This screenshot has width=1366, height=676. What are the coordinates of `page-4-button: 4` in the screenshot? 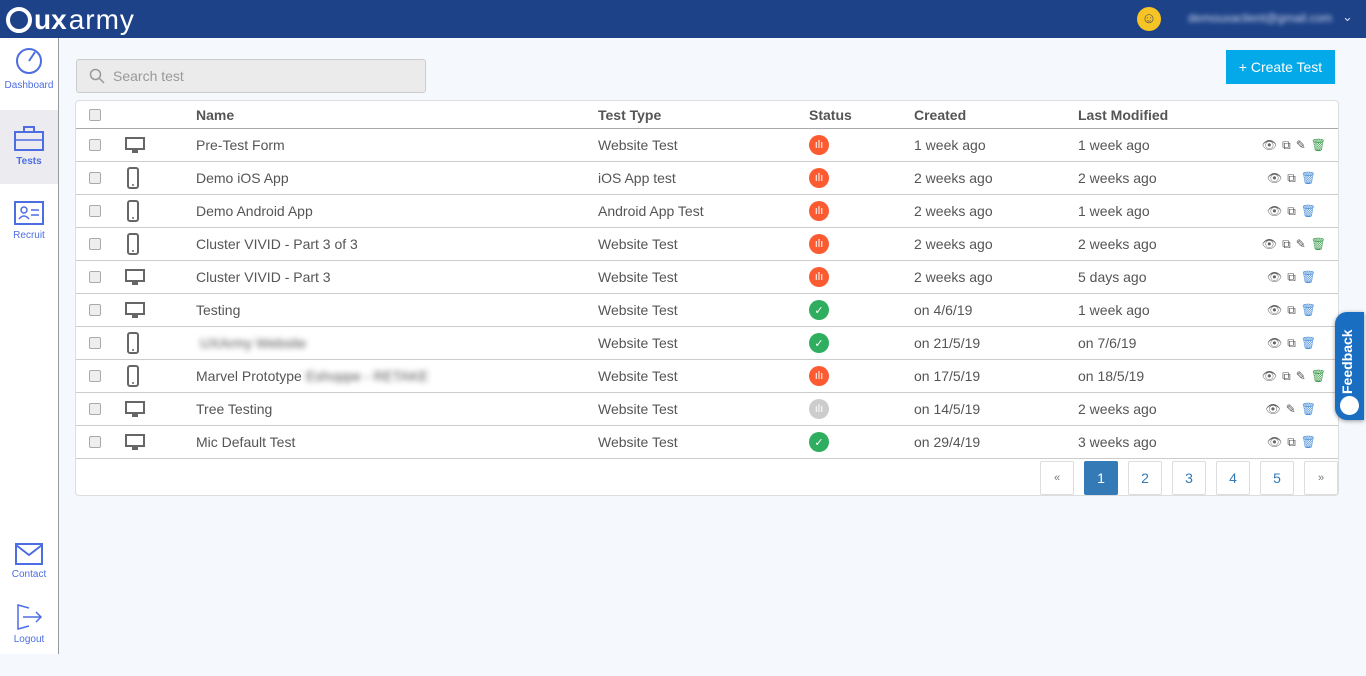 It's located at (1233, 478).